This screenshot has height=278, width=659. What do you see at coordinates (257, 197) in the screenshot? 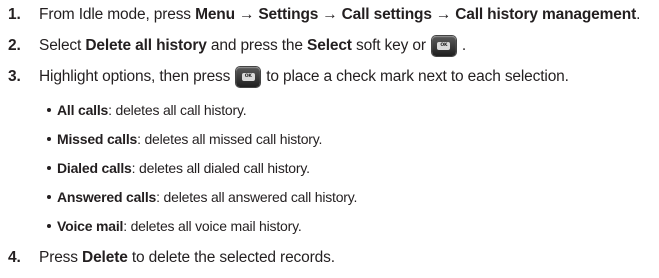
I see `option-desc: : deletes all answered call history.` at bounding box center [257, 197].